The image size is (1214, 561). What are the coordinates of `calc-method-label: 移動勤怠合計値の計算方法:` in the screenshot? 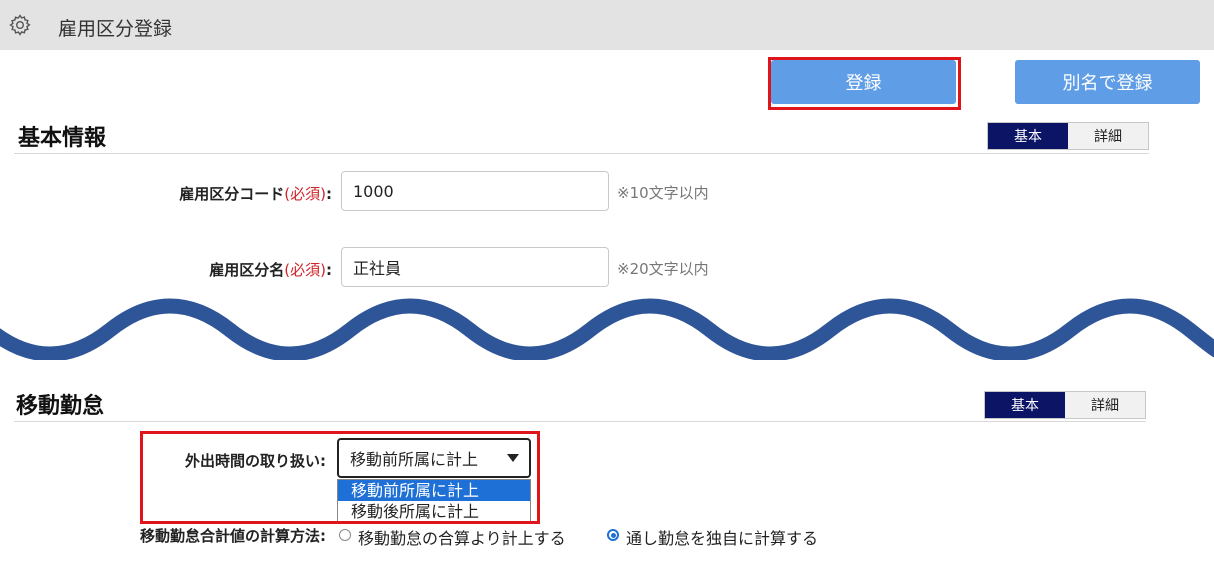 It's located at (233, 536).